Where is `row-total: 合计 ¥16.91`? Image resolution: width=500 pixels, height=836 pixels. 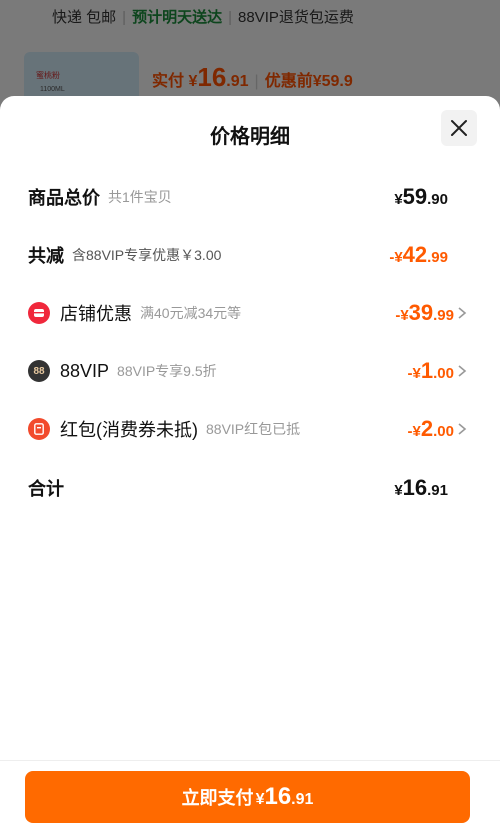
row-total: 合计 ¥16.91 is located at coordinates (248, 488).